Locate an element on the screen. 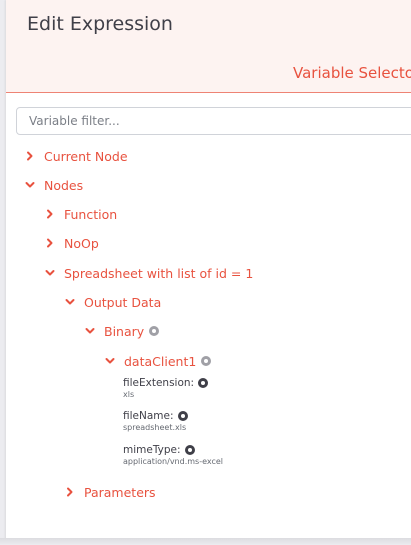  tree-item-label: NoOp is located at coordinates (81, 243).